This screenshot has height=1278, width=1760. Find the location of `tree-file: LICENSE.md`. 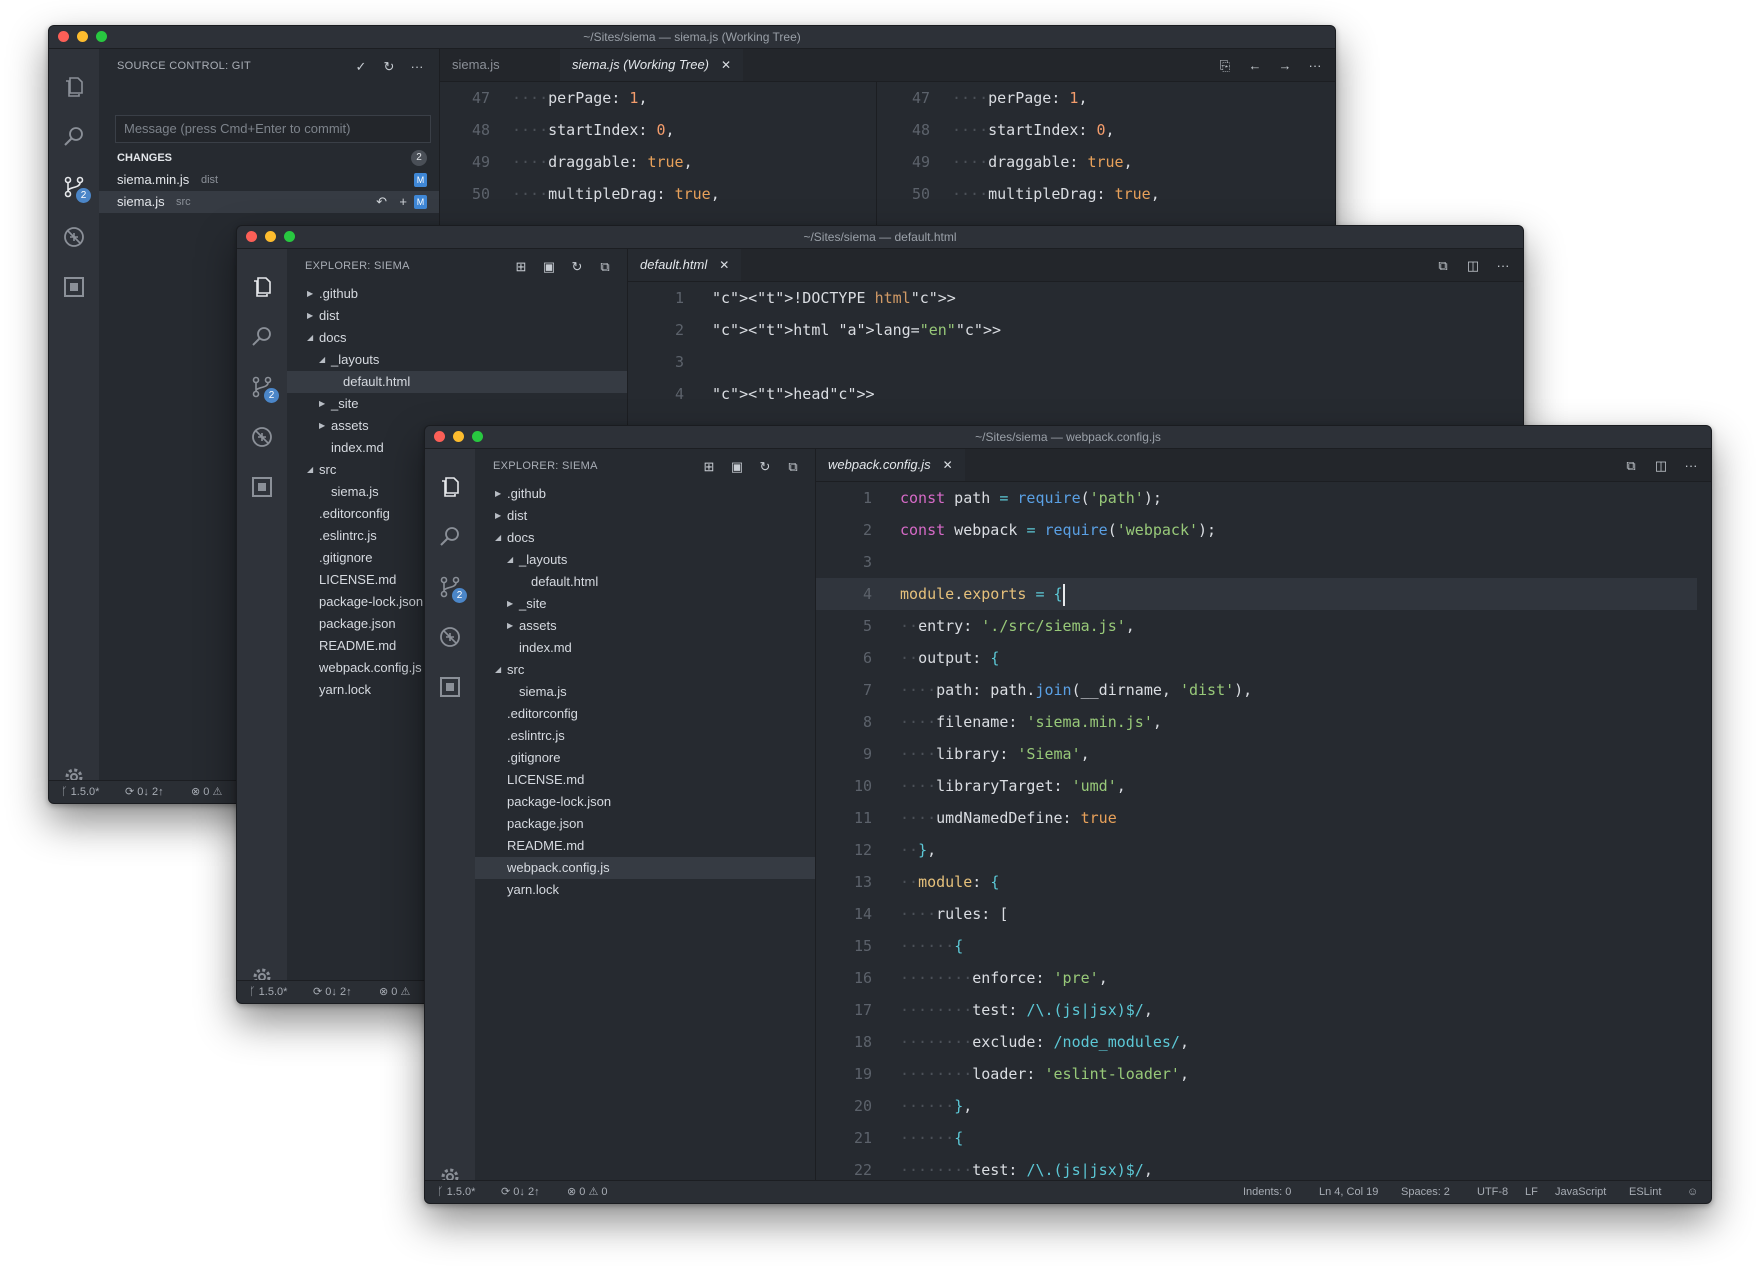

tree-file: LICENSE.md is located at coordinates (645, 780).